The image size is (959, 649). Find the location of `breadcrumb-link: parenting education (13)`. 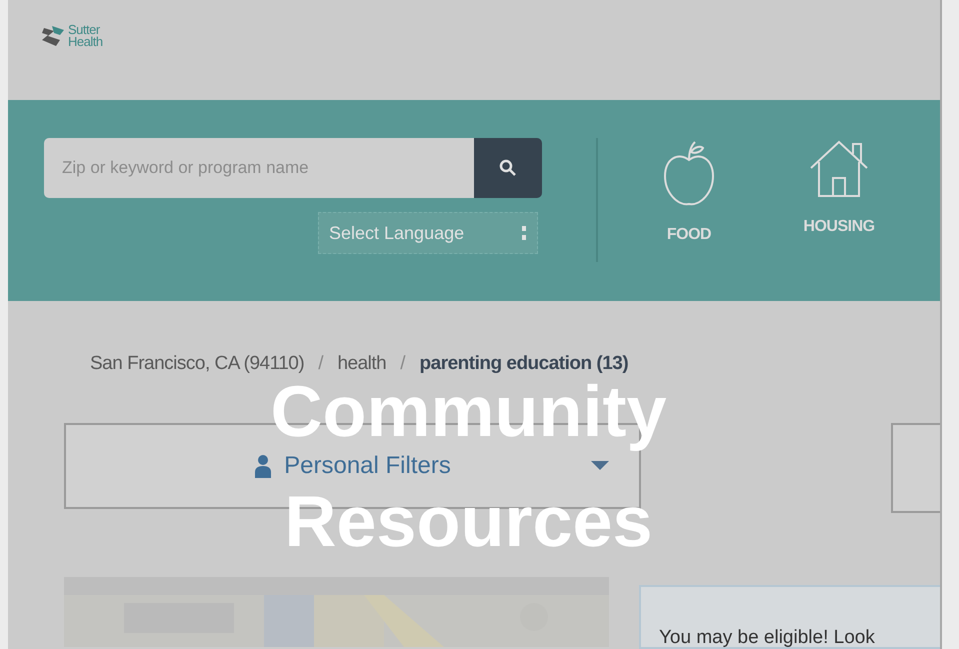

breadcrumb-link: parenting education (13) is located at coordinates (524, 364).